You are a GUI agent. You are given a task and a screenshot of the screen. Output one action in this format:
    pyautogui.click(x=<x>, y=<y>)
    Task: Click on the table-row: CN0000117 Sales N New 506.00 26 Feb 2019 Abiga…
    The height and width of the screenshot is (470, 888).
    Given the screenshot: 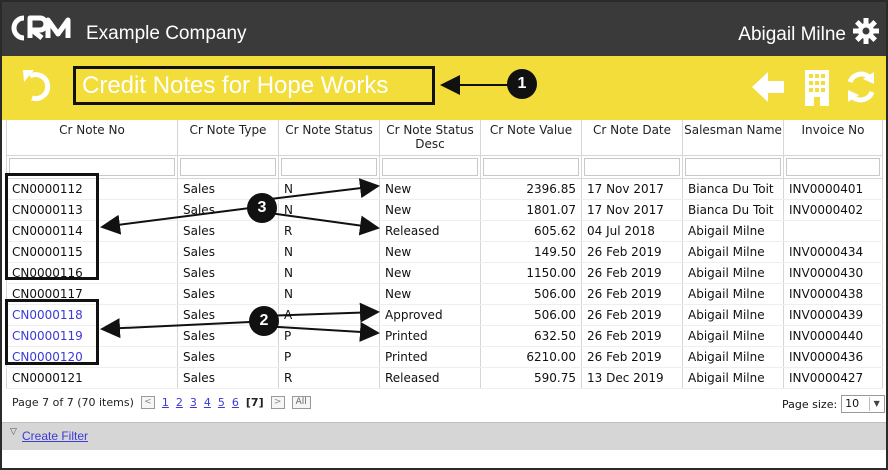 What is the action you would take?
    pyautogui.click(x=444, y=294)
    